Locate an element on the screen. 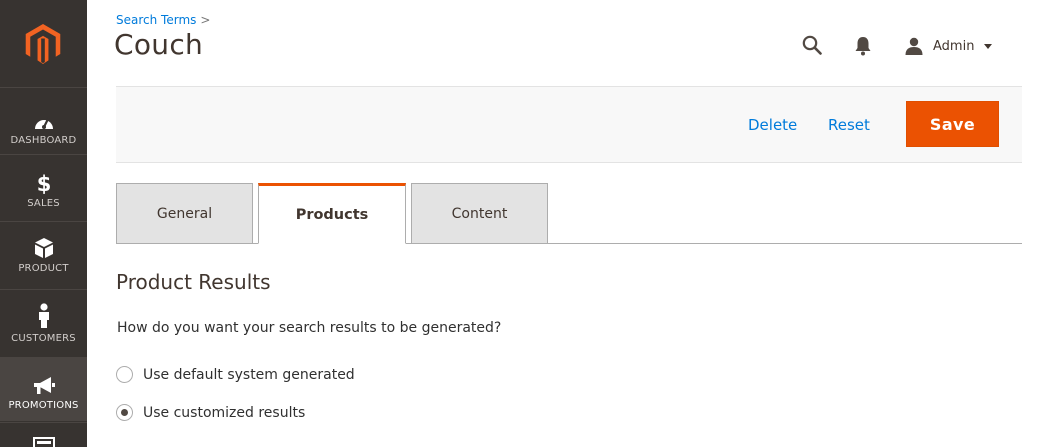 Image resolution: width=1038 pixels, height=447 pixels. sidebar-item-label: CUSTOMERS is located at coordinates (43, 338).